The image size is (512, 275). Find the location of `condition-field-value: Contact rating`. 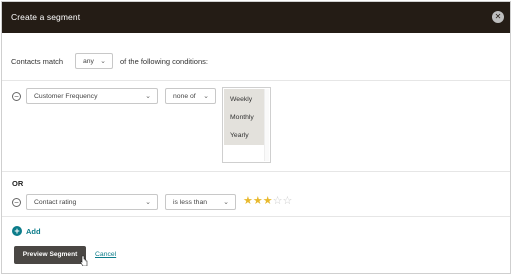

condition-field-value: Contact rating is located at coordinates (55, 202).